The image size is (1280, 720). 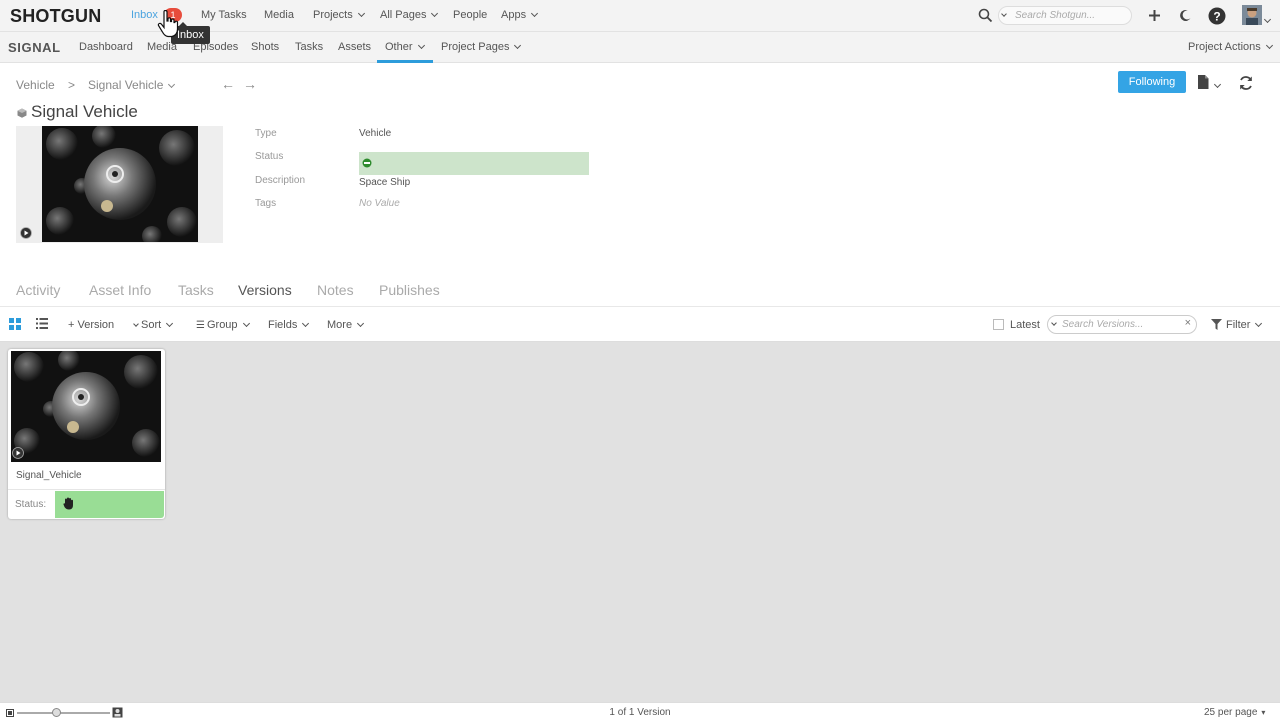 What do you see at coordinates (34, 47) in the screenshot?
I see `project-name: SIGNAL` at bounding box center [34, 47].